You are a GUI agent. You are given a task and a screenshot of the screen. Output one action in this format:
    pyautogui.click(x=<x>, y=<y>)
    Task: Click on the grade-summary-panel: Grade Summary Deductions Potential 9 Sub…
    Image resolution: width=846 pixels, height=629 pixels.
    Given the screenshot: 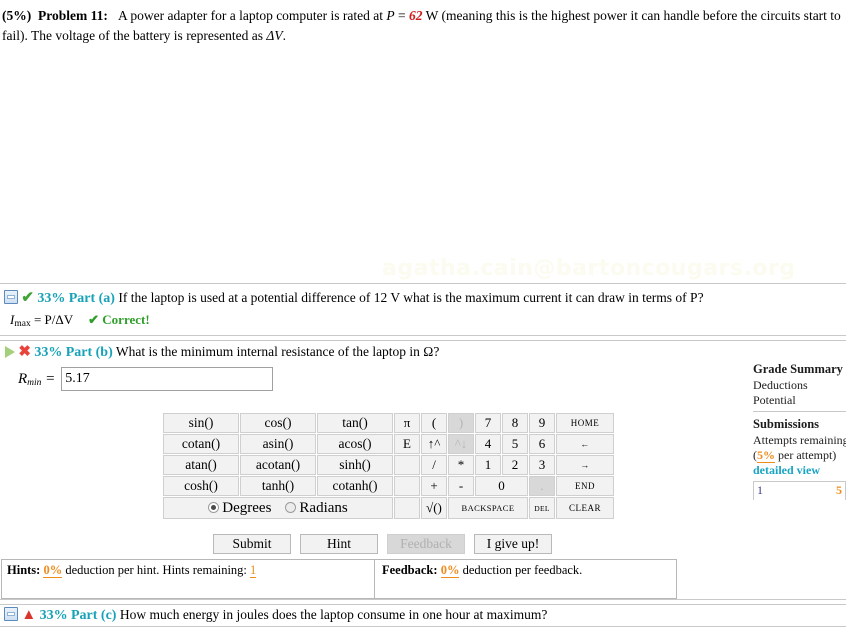 What is the action you would take?
    pyautogui.click(x=799, y=431)
    